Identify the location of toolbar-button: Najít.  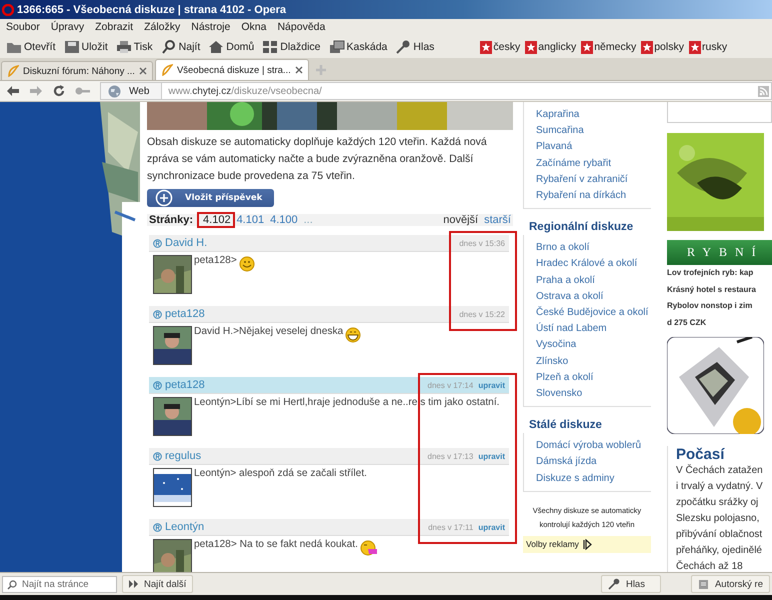
(180, 47).